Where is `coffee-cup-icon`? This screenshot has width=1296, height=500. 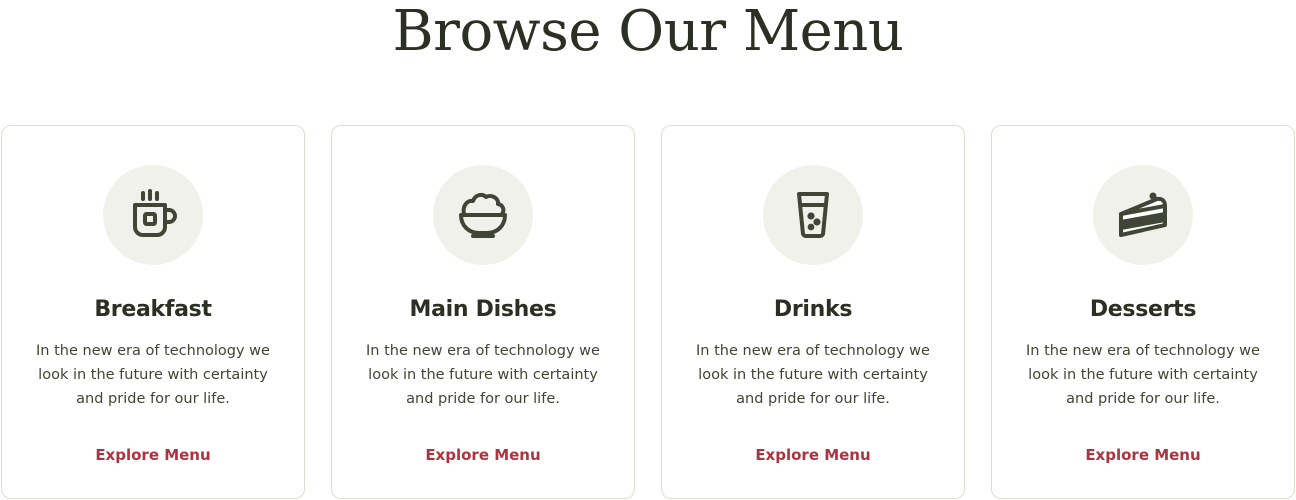
coffee-cup-icon is located at coordinates (155, 213).